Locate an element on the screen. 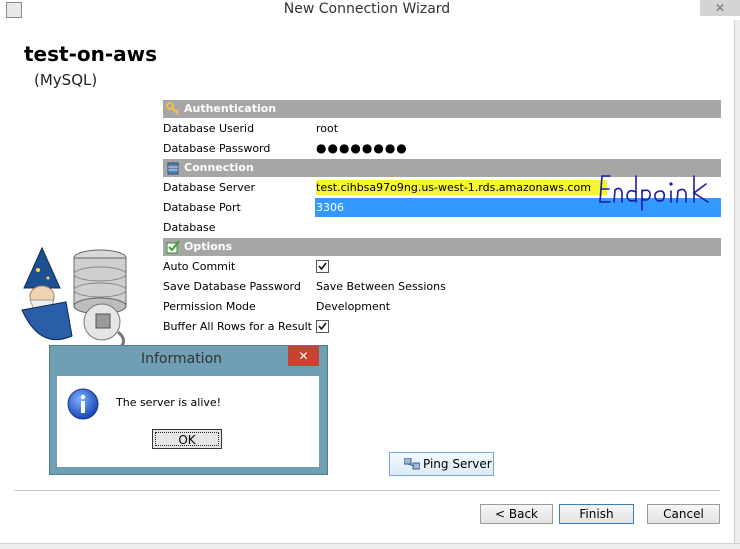 Image resolution: width=740 pixels, height=549 pixels. window-right-edge is located at coordinates (737, 284).